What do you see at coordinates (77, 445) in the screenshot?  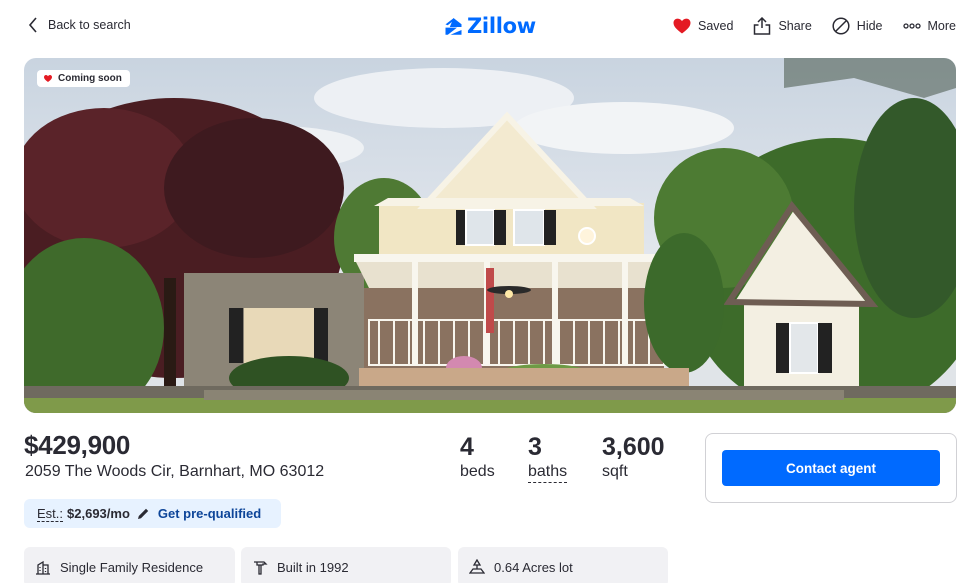 I see `listing-price: $429,900` at bounding box center [77, 445].